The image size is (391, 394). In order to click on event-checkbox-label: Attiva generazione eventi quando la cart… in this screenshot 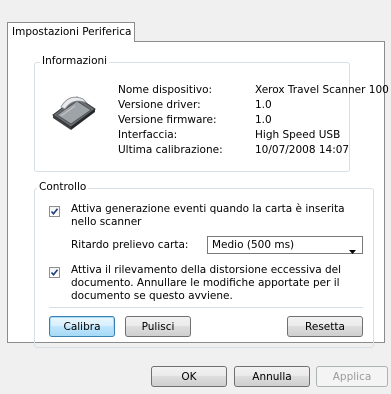, I will do `click(208, 215)`.